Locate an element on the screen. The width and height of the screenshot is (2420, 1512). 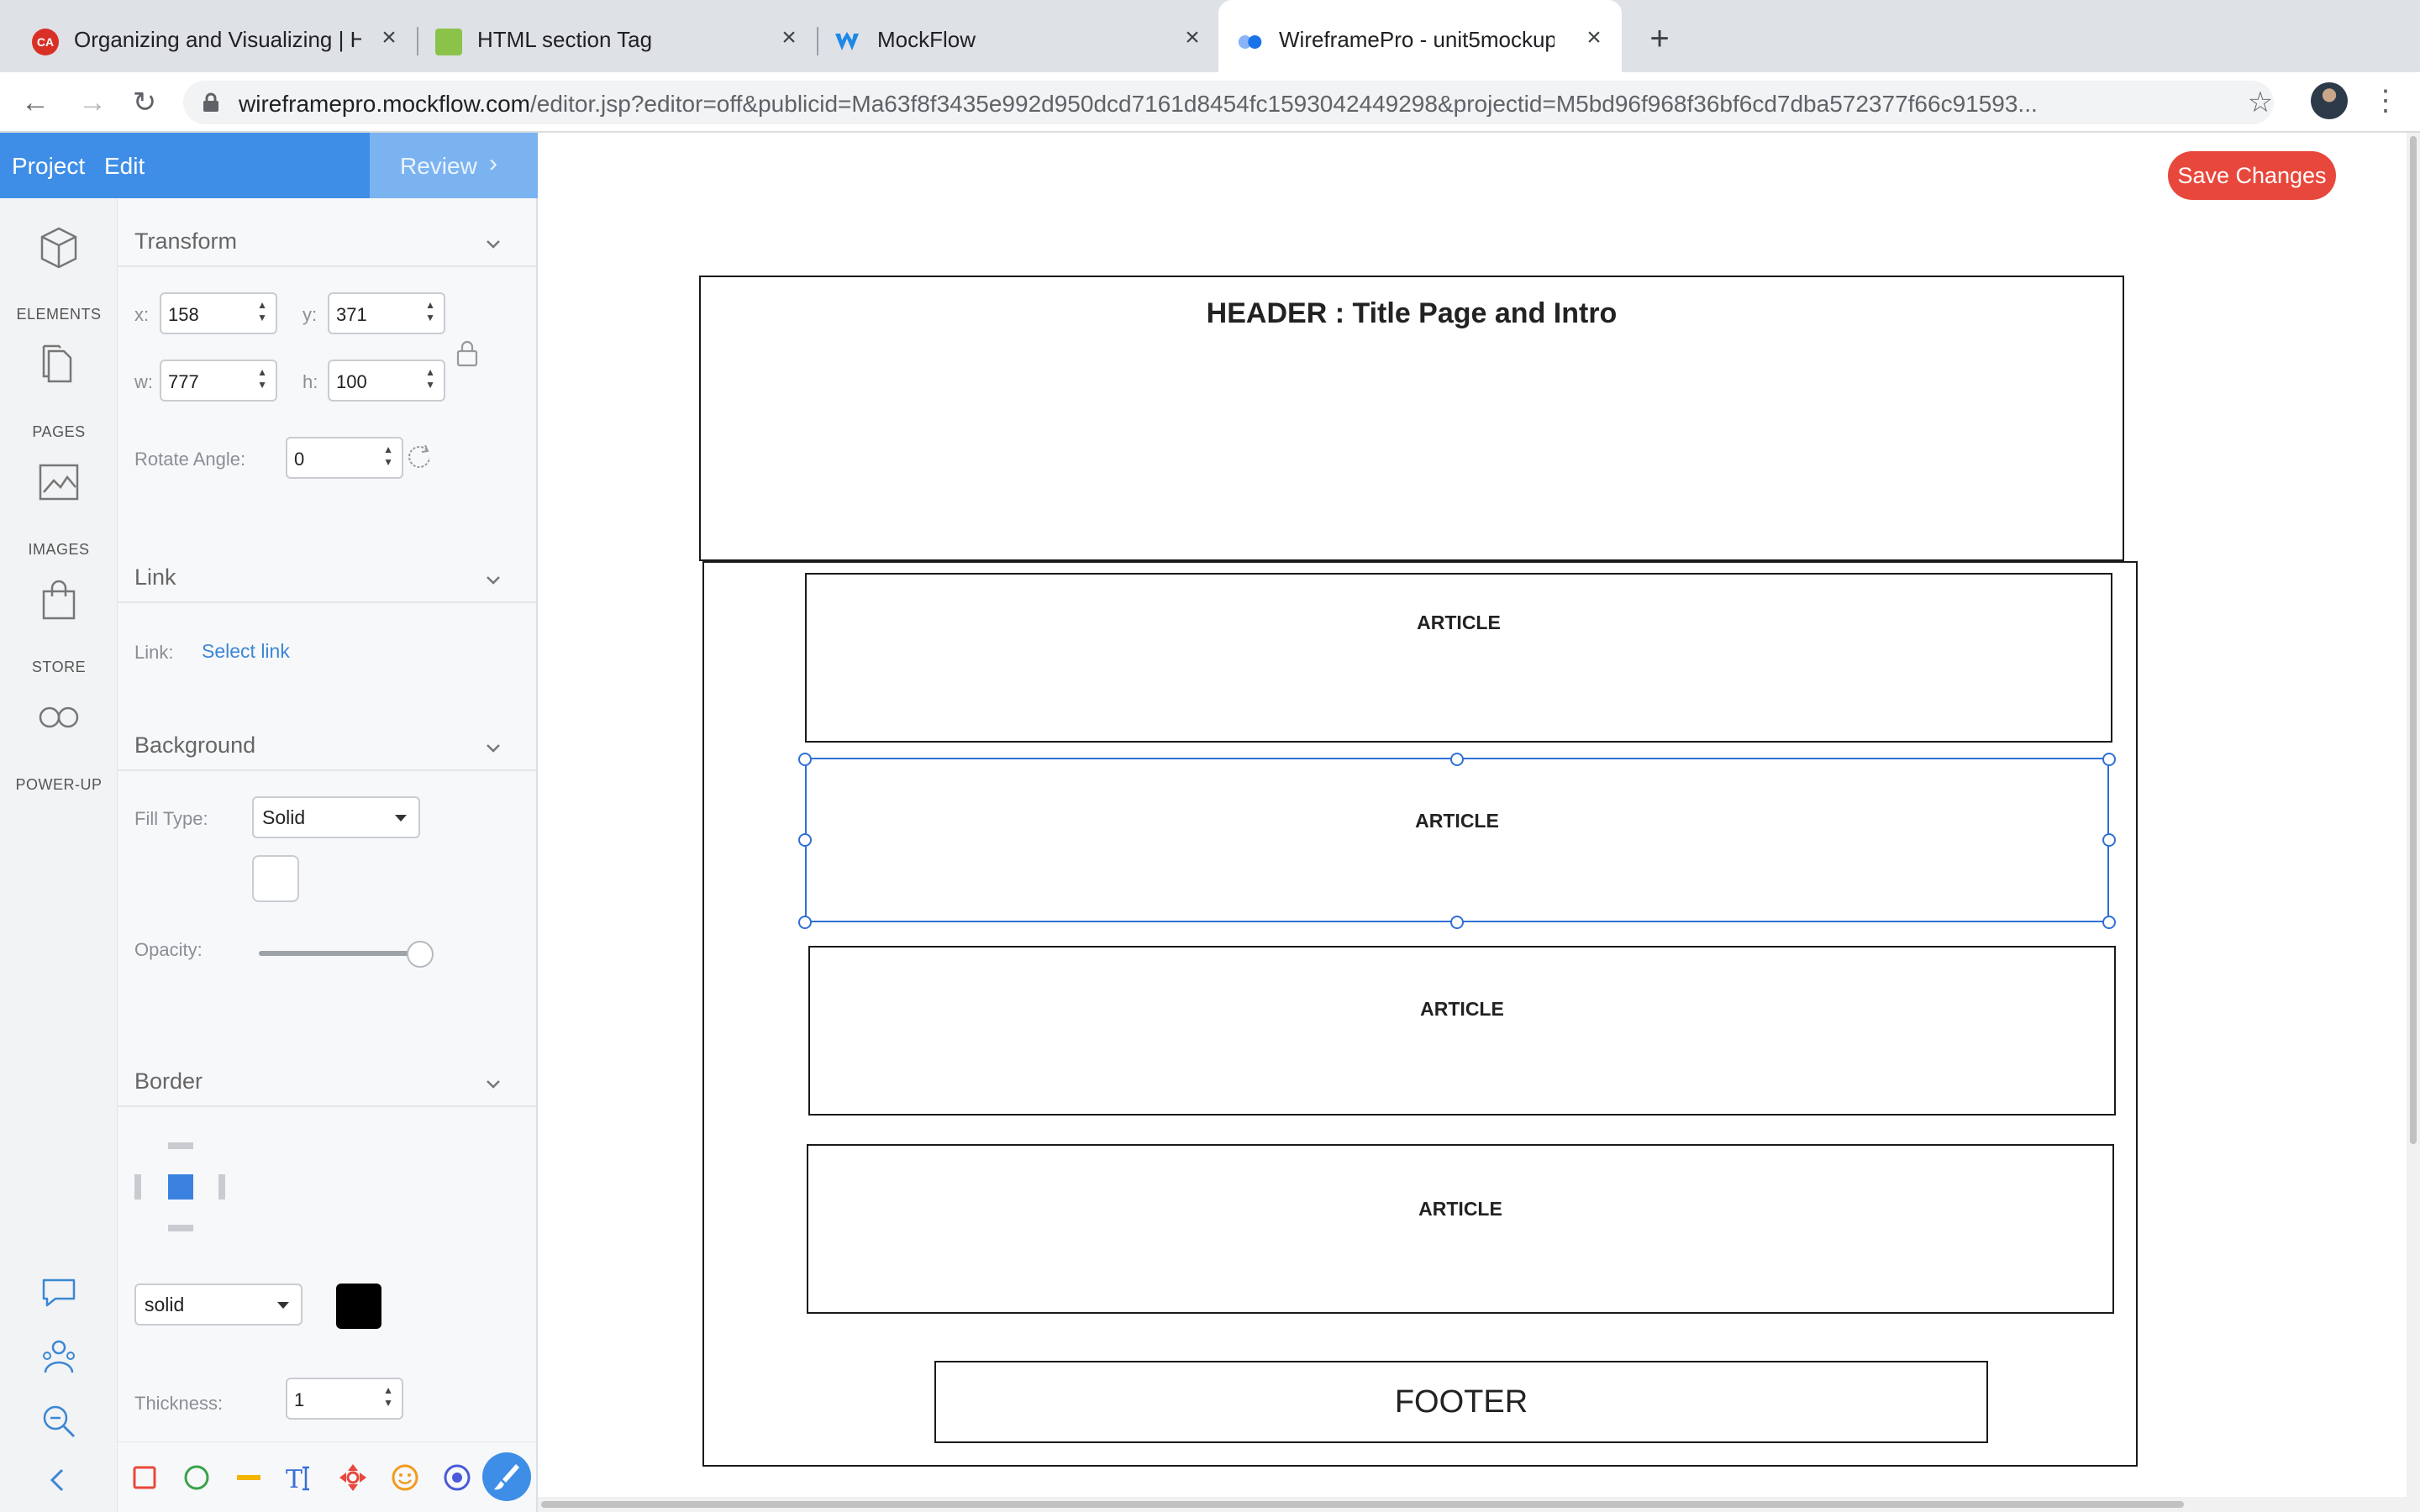
border-all-toggle is located at coordinates (180, 1187).